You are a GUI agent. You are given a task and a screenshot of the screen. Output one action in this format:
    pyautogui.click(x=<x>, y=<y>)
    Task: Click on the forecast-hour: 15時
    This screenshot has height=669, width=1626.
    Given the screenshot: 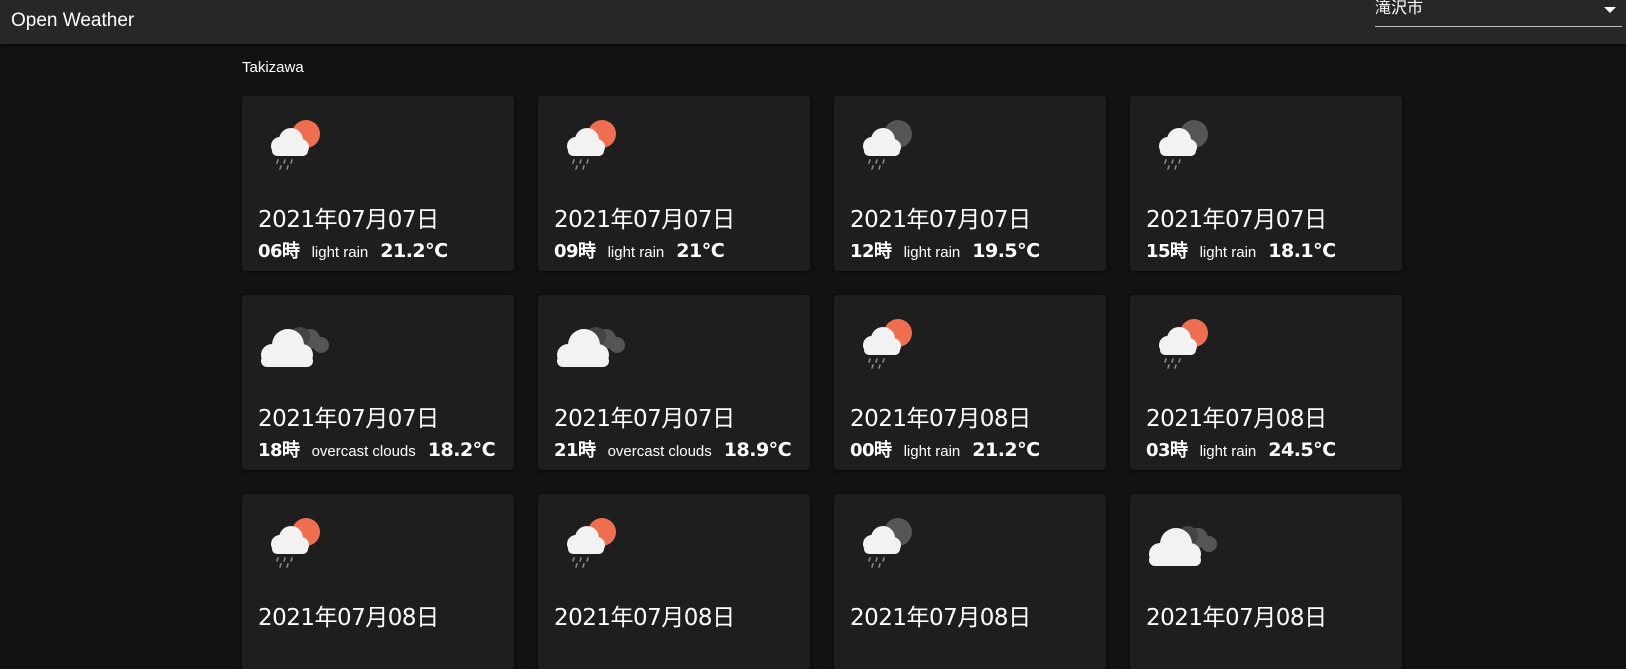 What is the action you would take?
    pyautogui.click(x=1167, y=251)
    